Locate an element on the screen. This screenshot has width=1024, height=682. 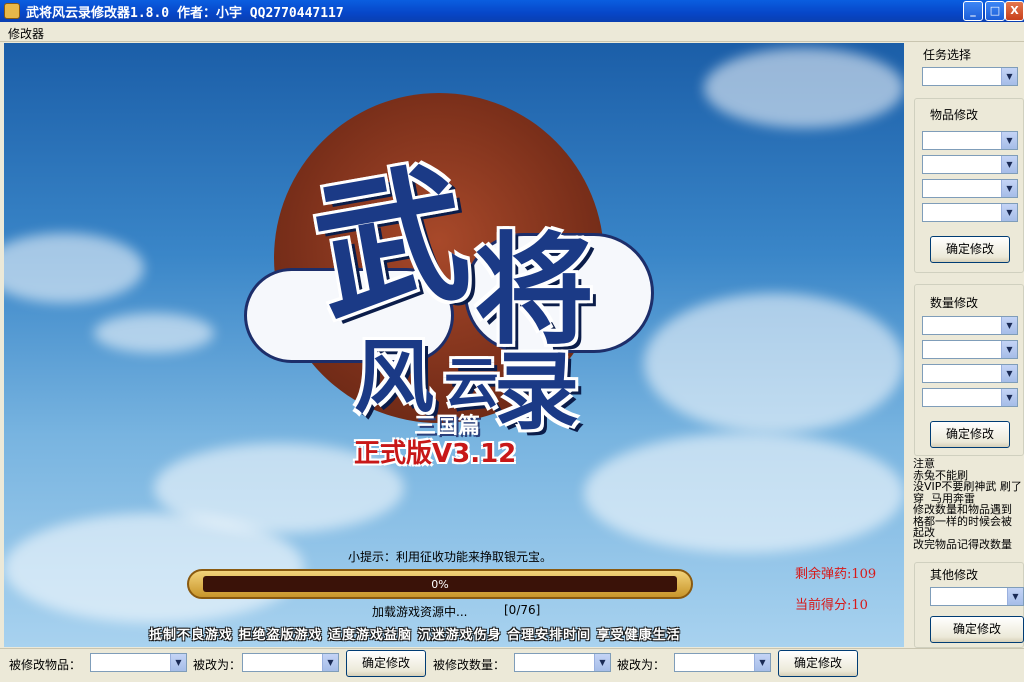
maximize-button: □ is located at coordinates (995, 11).